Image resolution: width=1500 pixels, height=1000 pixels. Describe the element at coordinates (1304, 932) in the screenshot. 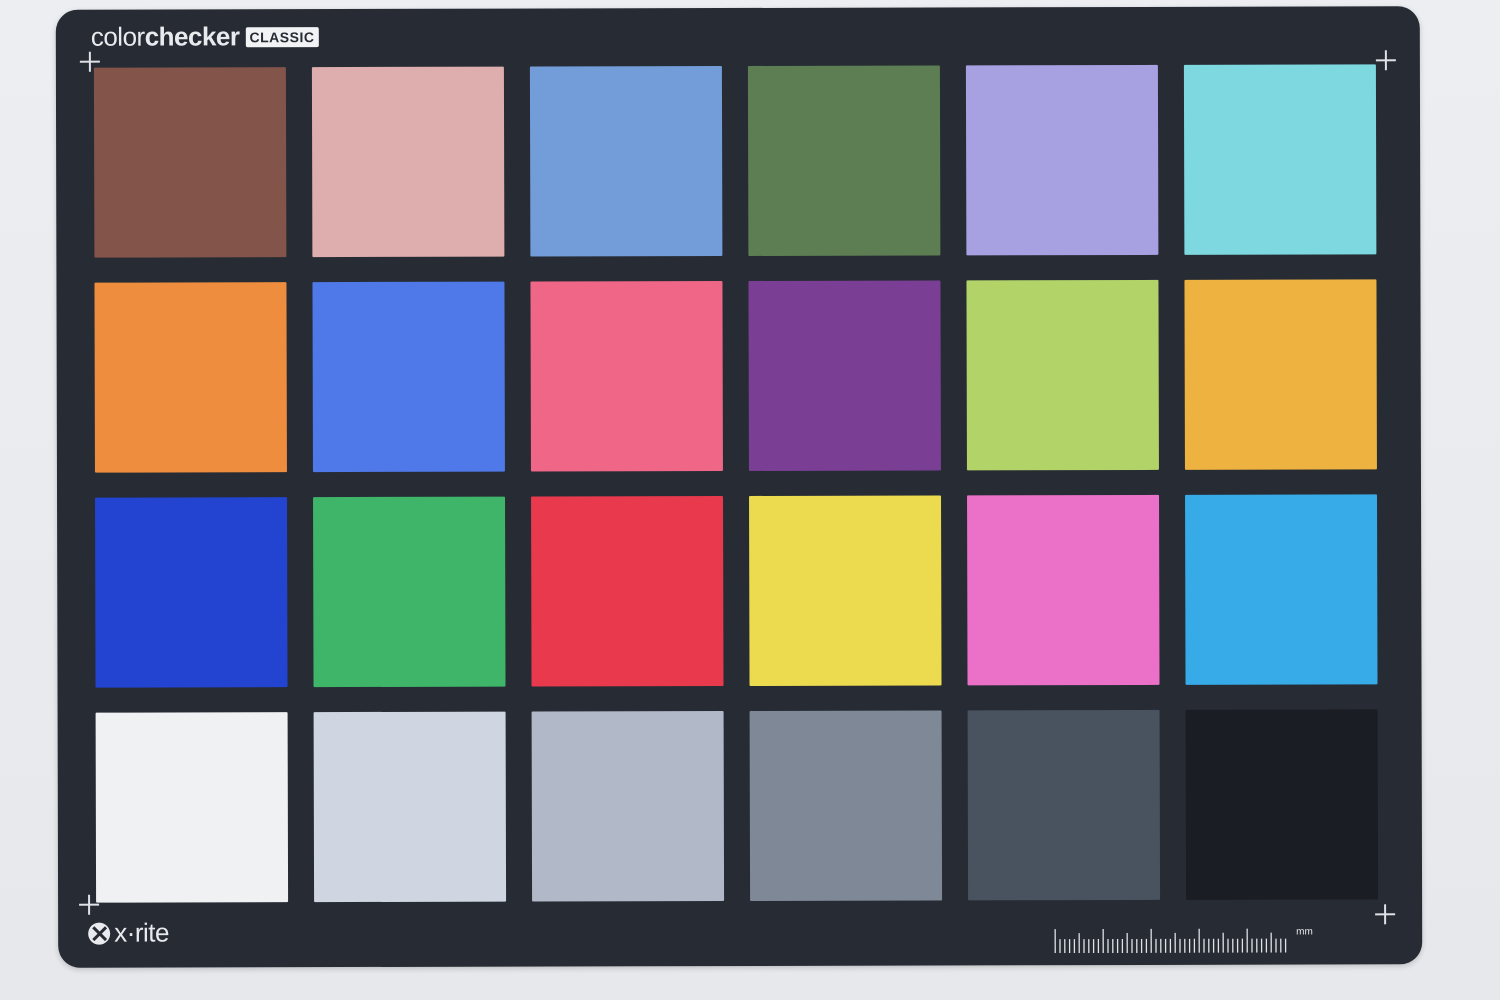

I see `ruler-unit-label: mm` at that location.